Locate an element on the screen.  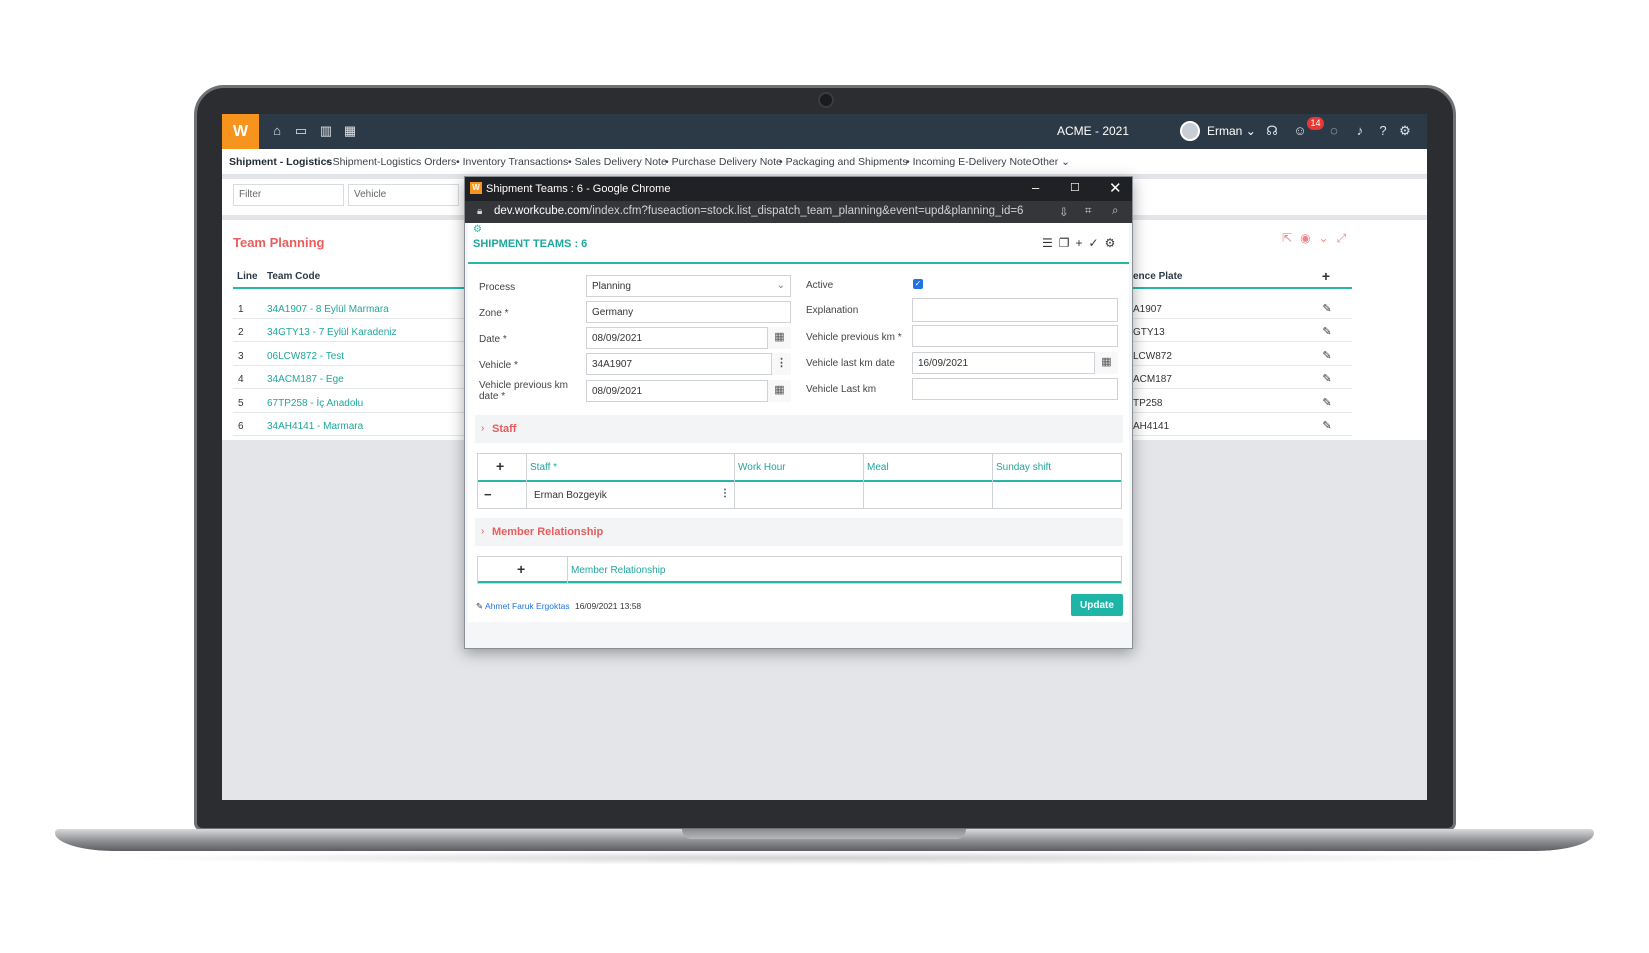
minimize-icon: – is located at coordinates (1035, 187).